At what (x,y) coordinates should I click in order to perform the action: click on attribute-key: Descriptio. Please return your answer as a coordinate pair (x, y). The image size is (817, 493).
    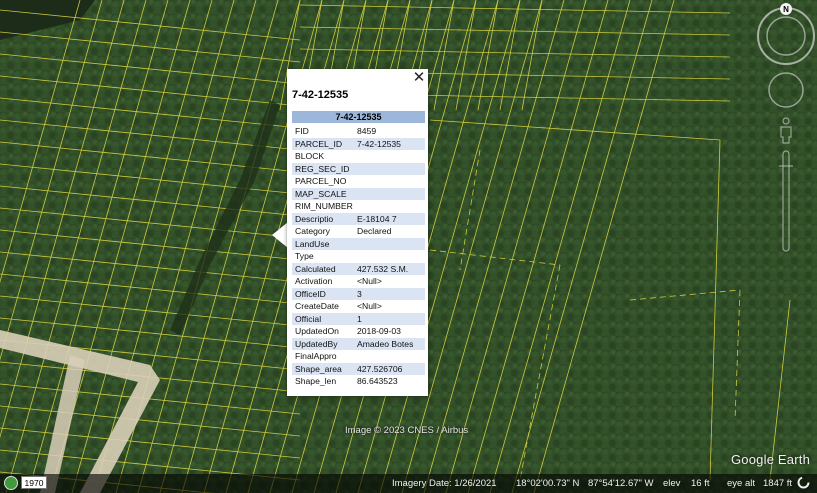
    Looking at the image, I should click on (323, 218).